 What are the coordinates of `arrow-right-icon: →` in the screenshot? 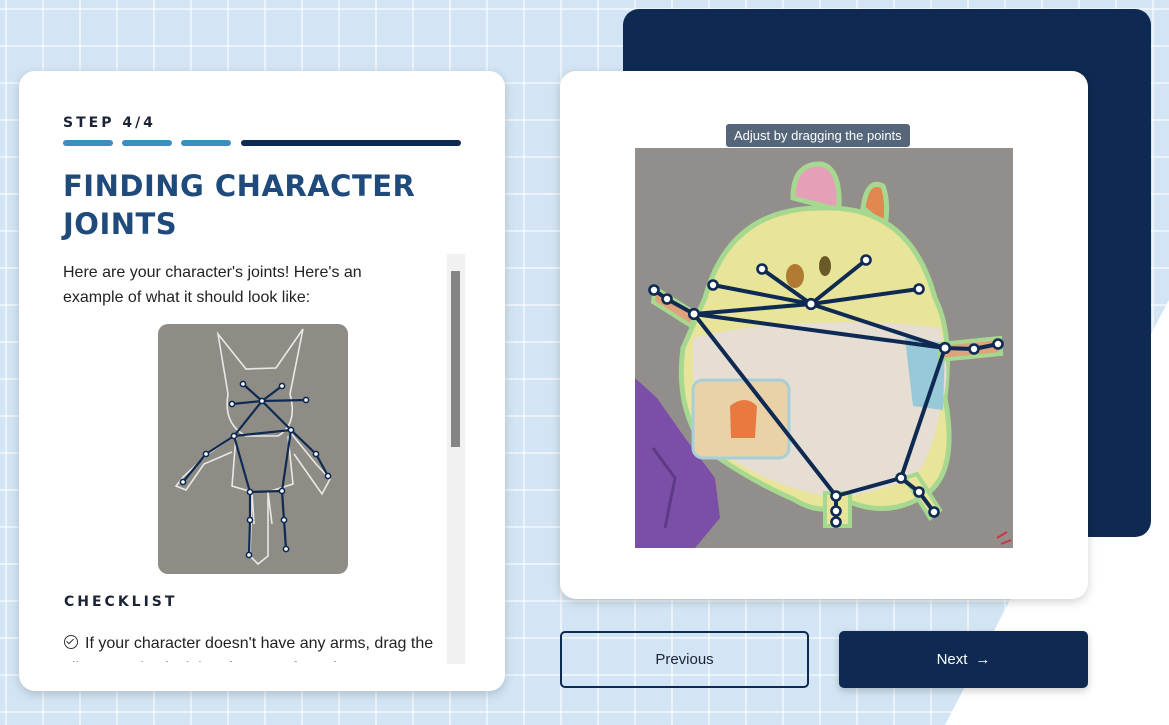 It's located at (983, 659).